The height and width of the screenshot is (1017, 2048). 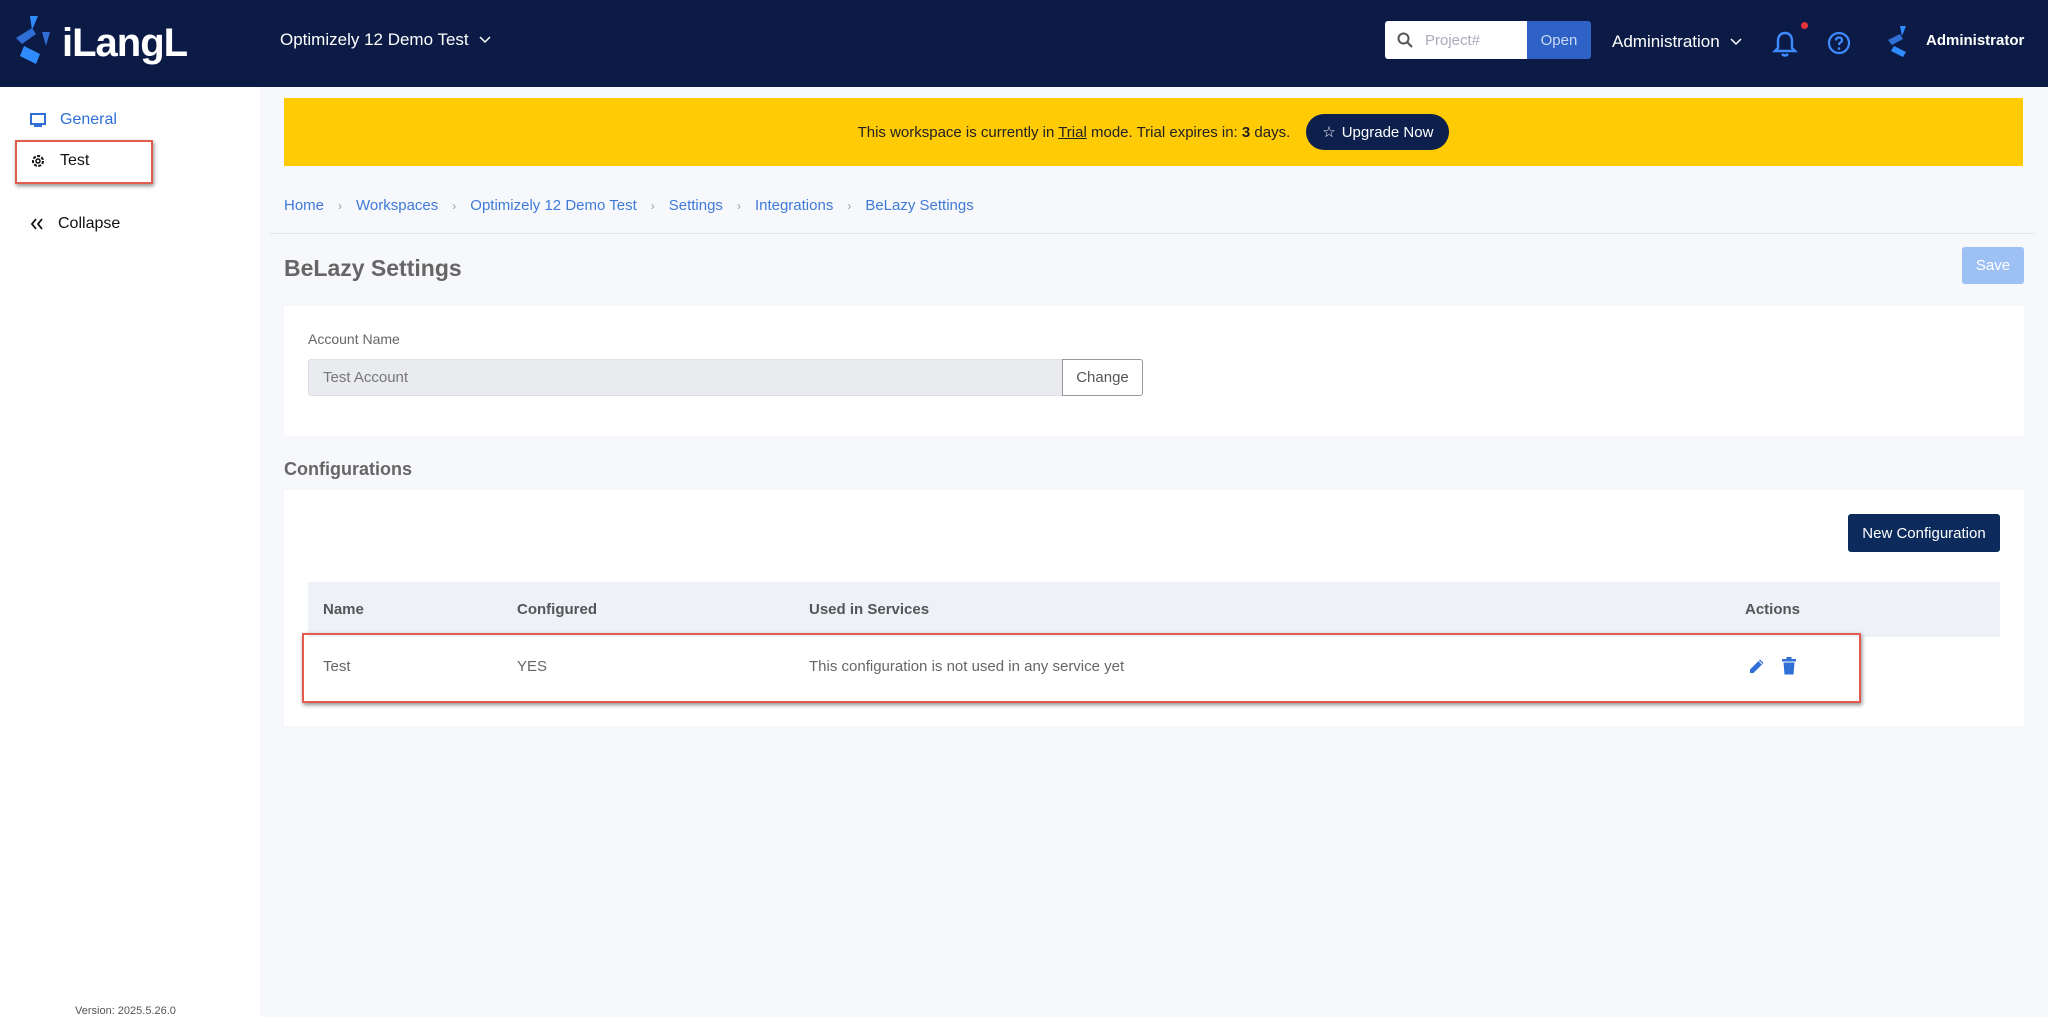 I want to click on breadcrumb-current: BeLazy Settings, so click(x=919, y=205).